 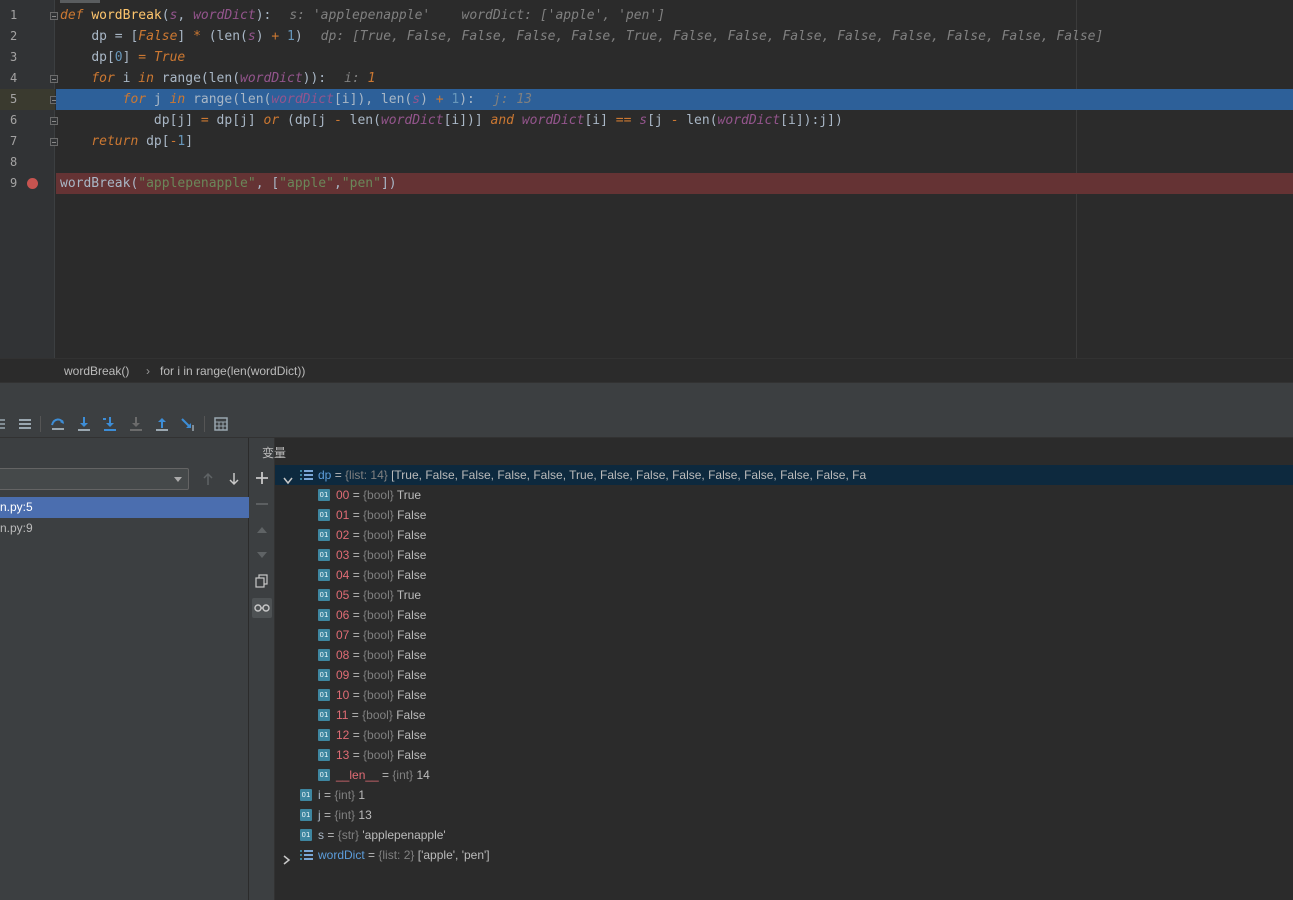 I want to click on operator: ==, so click(x=623, y=120).